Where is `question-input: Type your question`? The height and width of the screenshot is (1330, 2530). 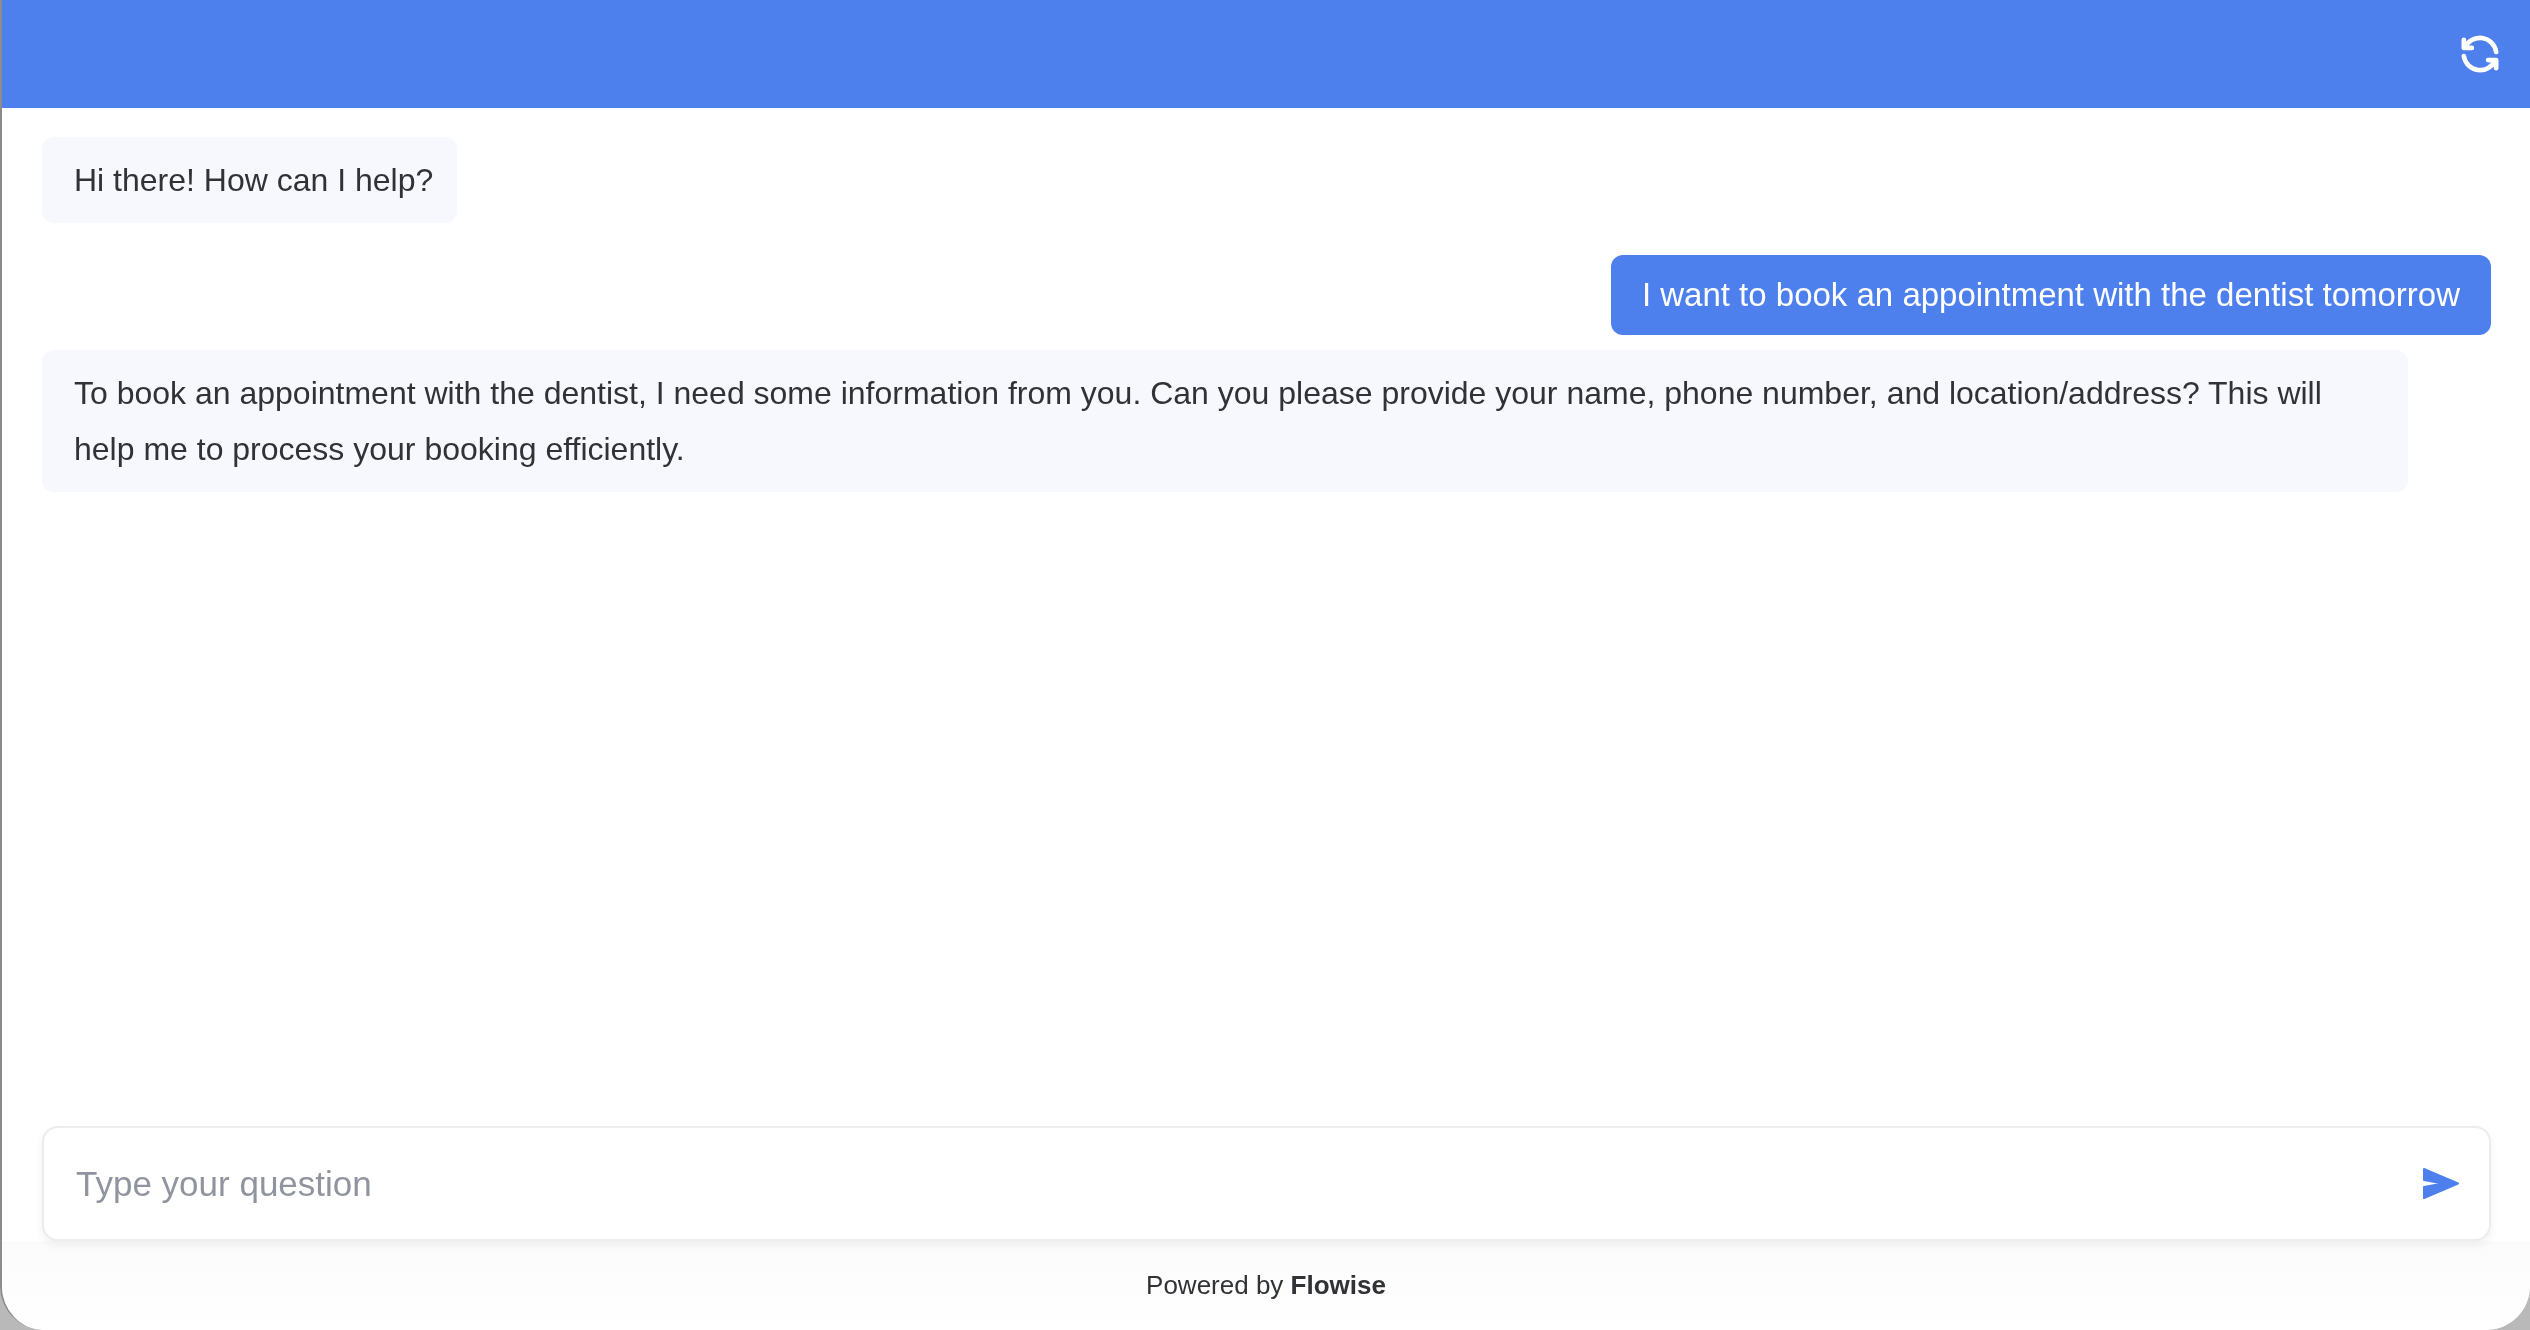 question-input: Type your question is located at coordinates (1266, 1183).